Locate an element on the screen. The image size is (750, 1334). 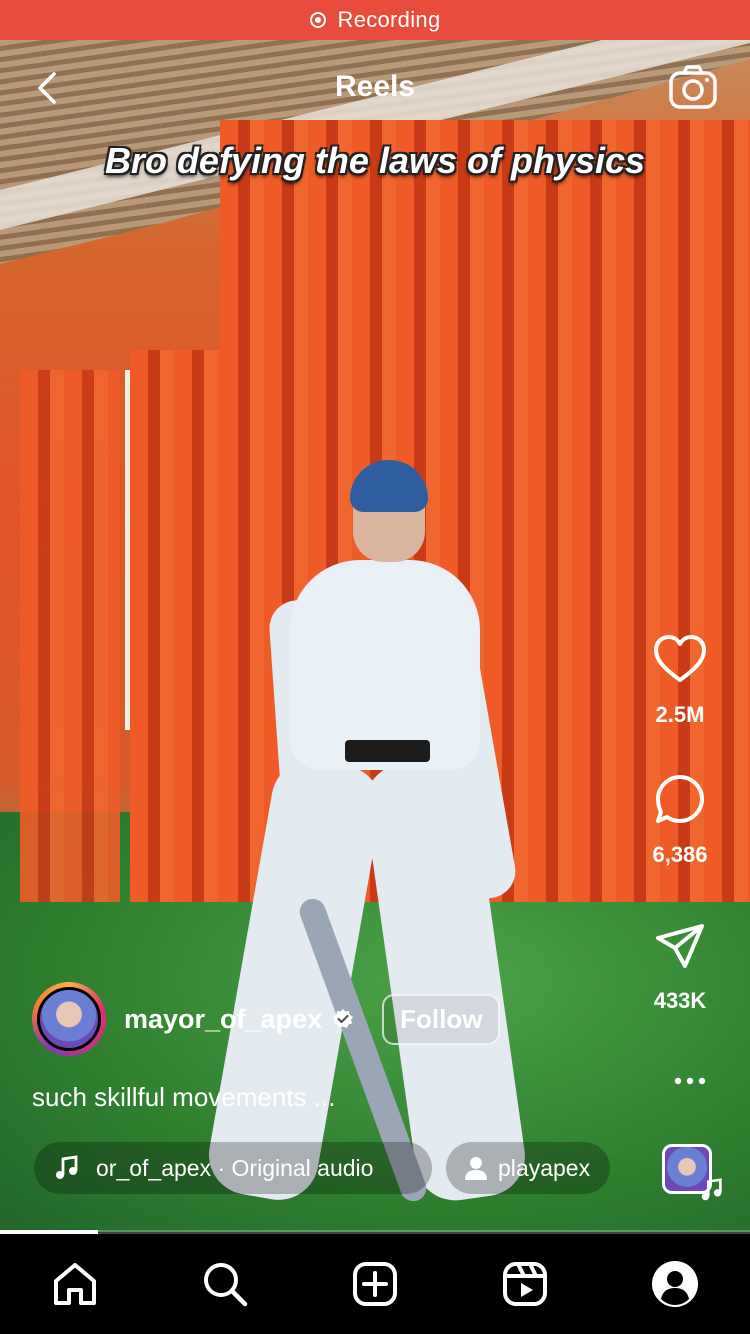
comment-icon is located at coordinates (680, 800).